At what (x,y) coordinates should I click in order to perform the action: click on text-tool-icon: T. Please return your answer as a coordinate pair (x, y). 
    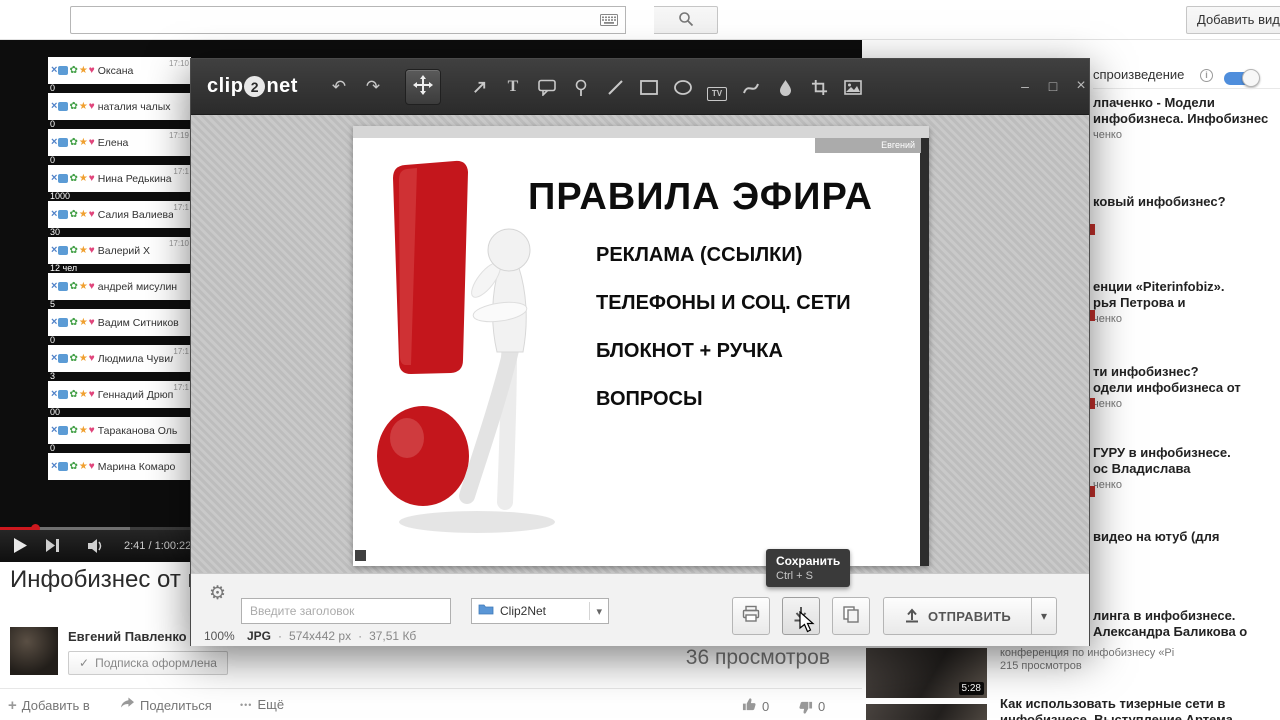
    Looking at the image, I should click on (513, 87).